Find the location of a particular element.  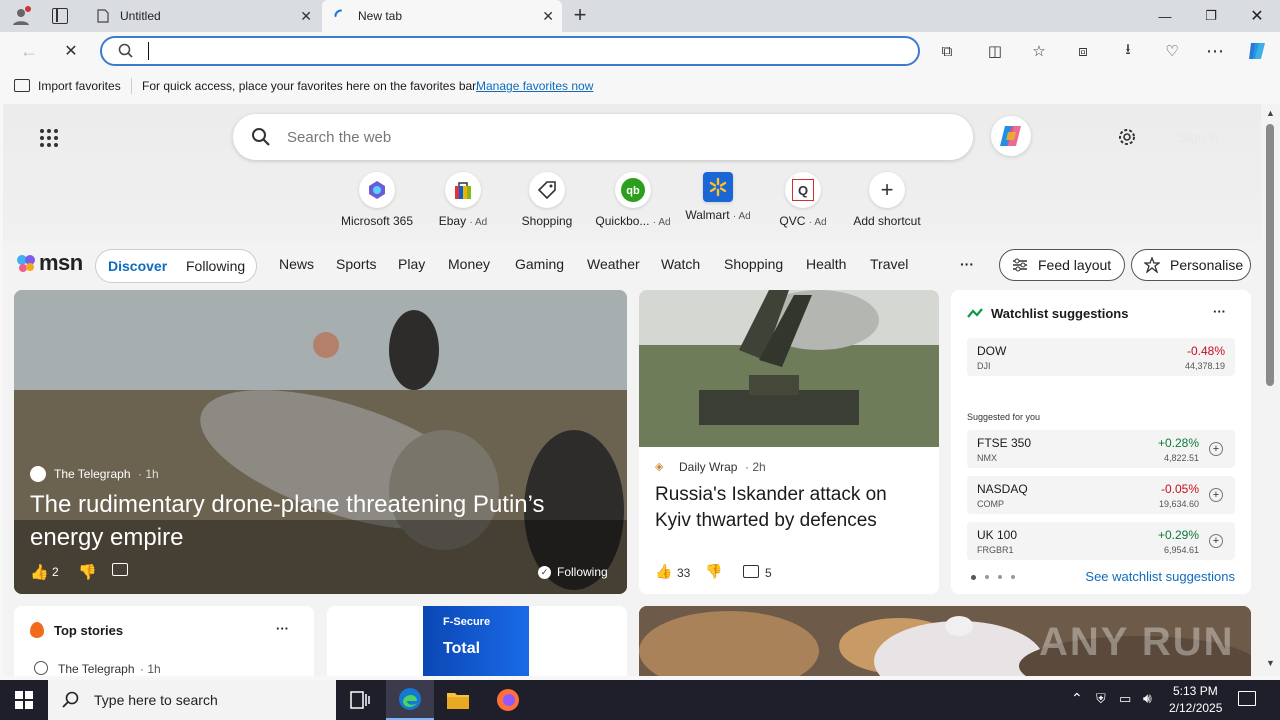

split-screen-icon: ◫ is located at coordinates (995, 51).